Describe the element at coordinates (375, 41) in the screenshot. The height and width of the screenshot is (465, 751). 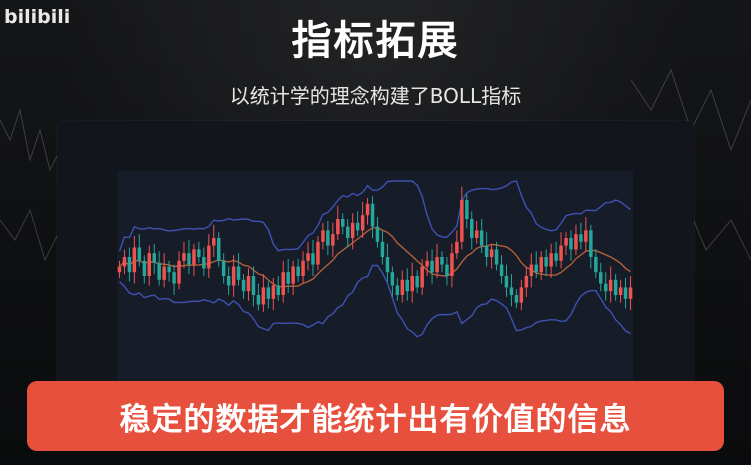
I see `page-title: 指标拓展` at that location.